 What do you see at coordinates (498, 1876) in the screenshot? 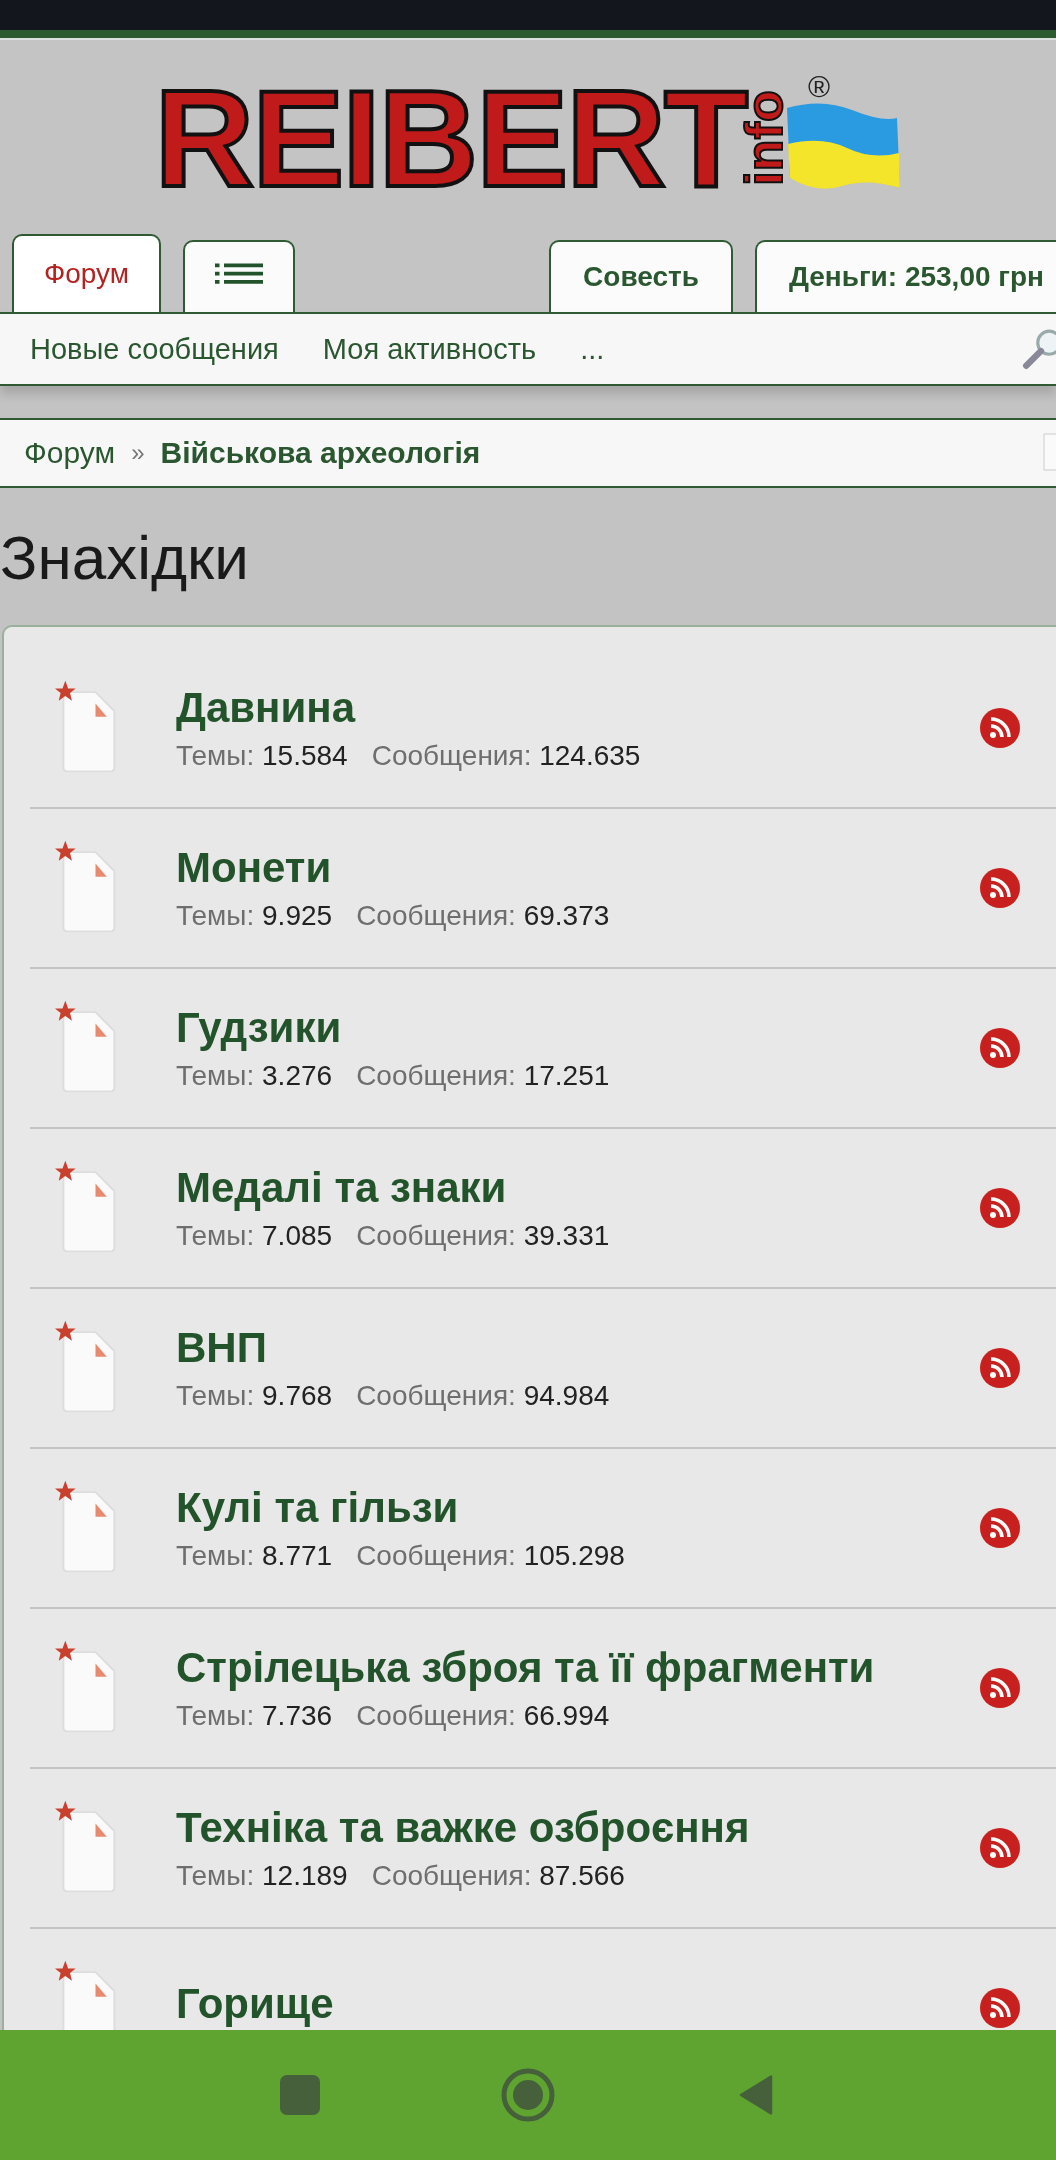
I see `messages-count: Сообщения: 87.566` at bounding box center [498, 1876].